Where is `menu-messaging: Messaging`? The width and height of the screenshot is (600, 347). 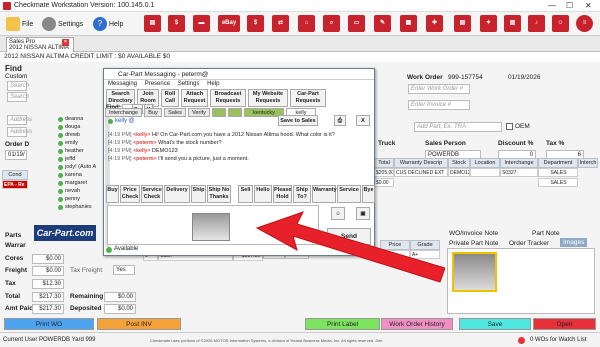
menu-messaging: Messaging is located at coordinates (122, 84).